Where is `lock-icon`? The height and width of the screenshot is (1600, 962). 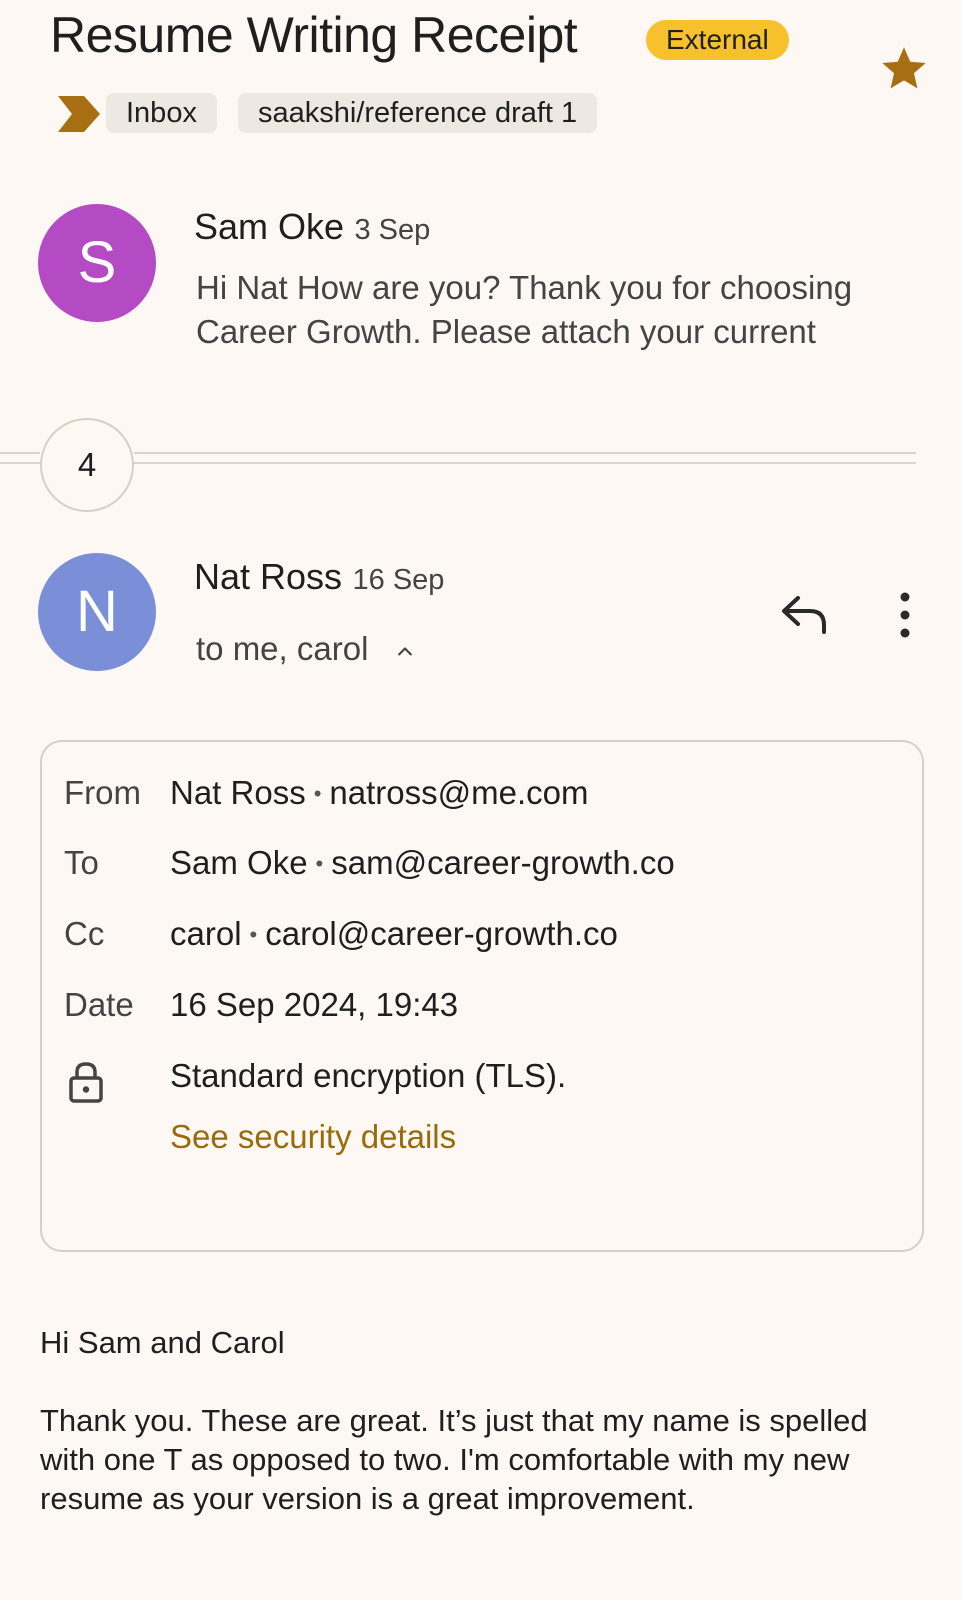
lock-icon is located at coordinates (86, 1082).